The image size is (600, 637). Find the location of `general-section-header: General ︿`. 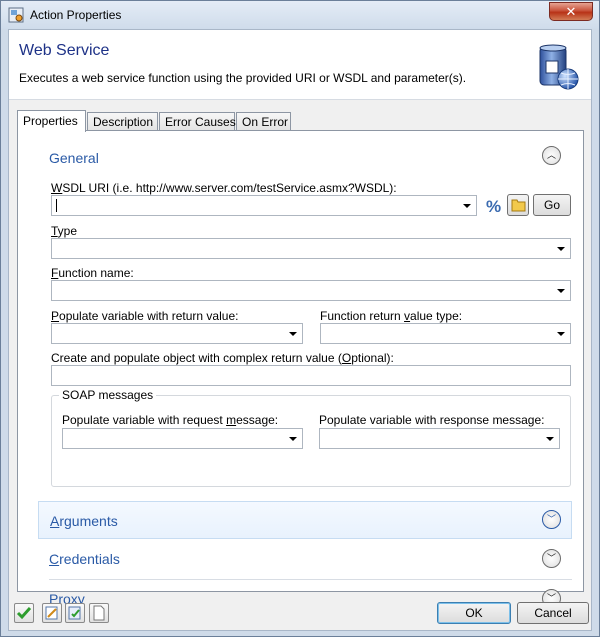

general-section-header: General ︿ is located at coordinates (305, 157).